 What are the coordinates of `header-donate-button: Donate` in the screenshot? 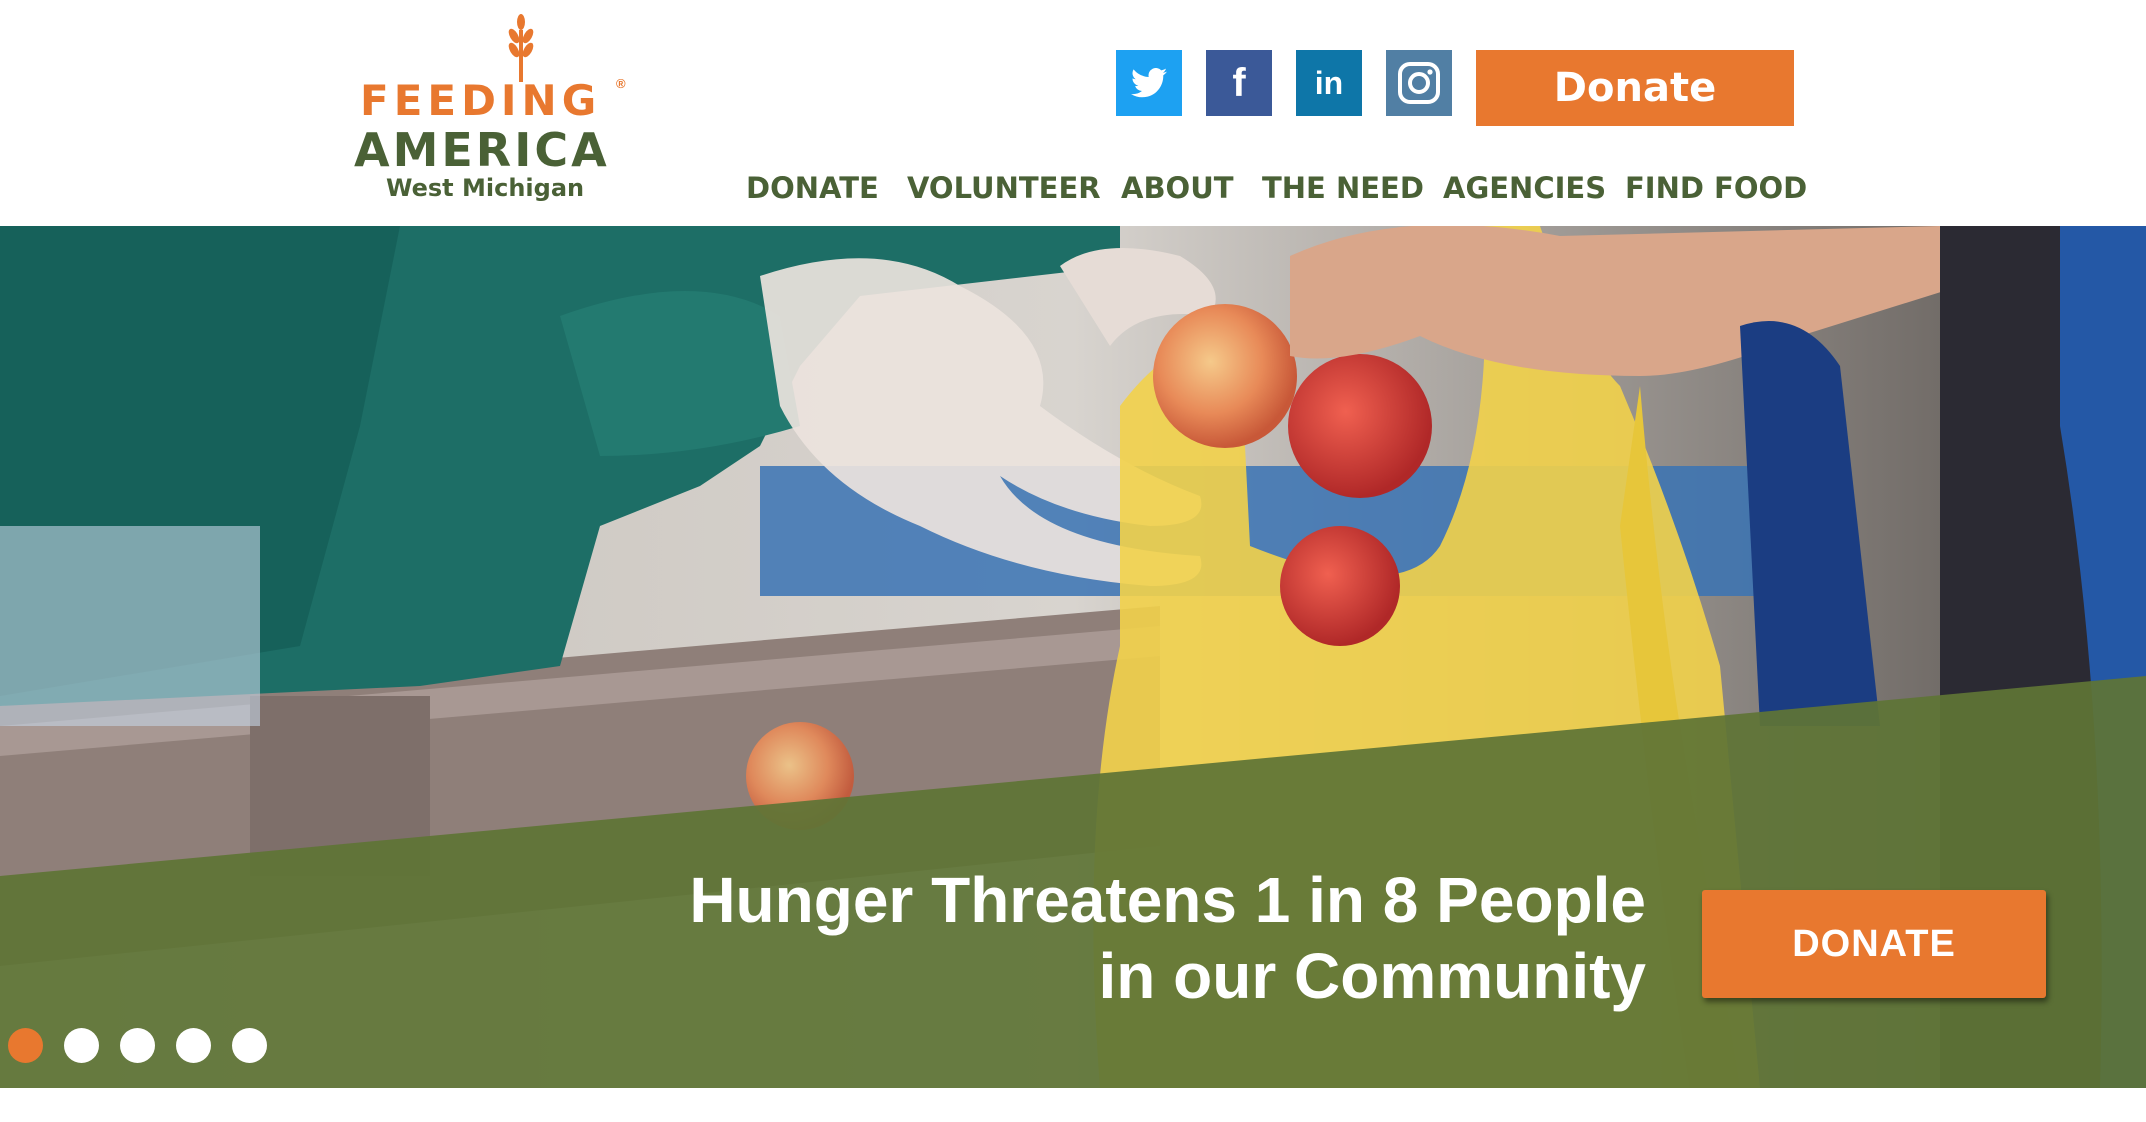 It's located at (1635, 88).